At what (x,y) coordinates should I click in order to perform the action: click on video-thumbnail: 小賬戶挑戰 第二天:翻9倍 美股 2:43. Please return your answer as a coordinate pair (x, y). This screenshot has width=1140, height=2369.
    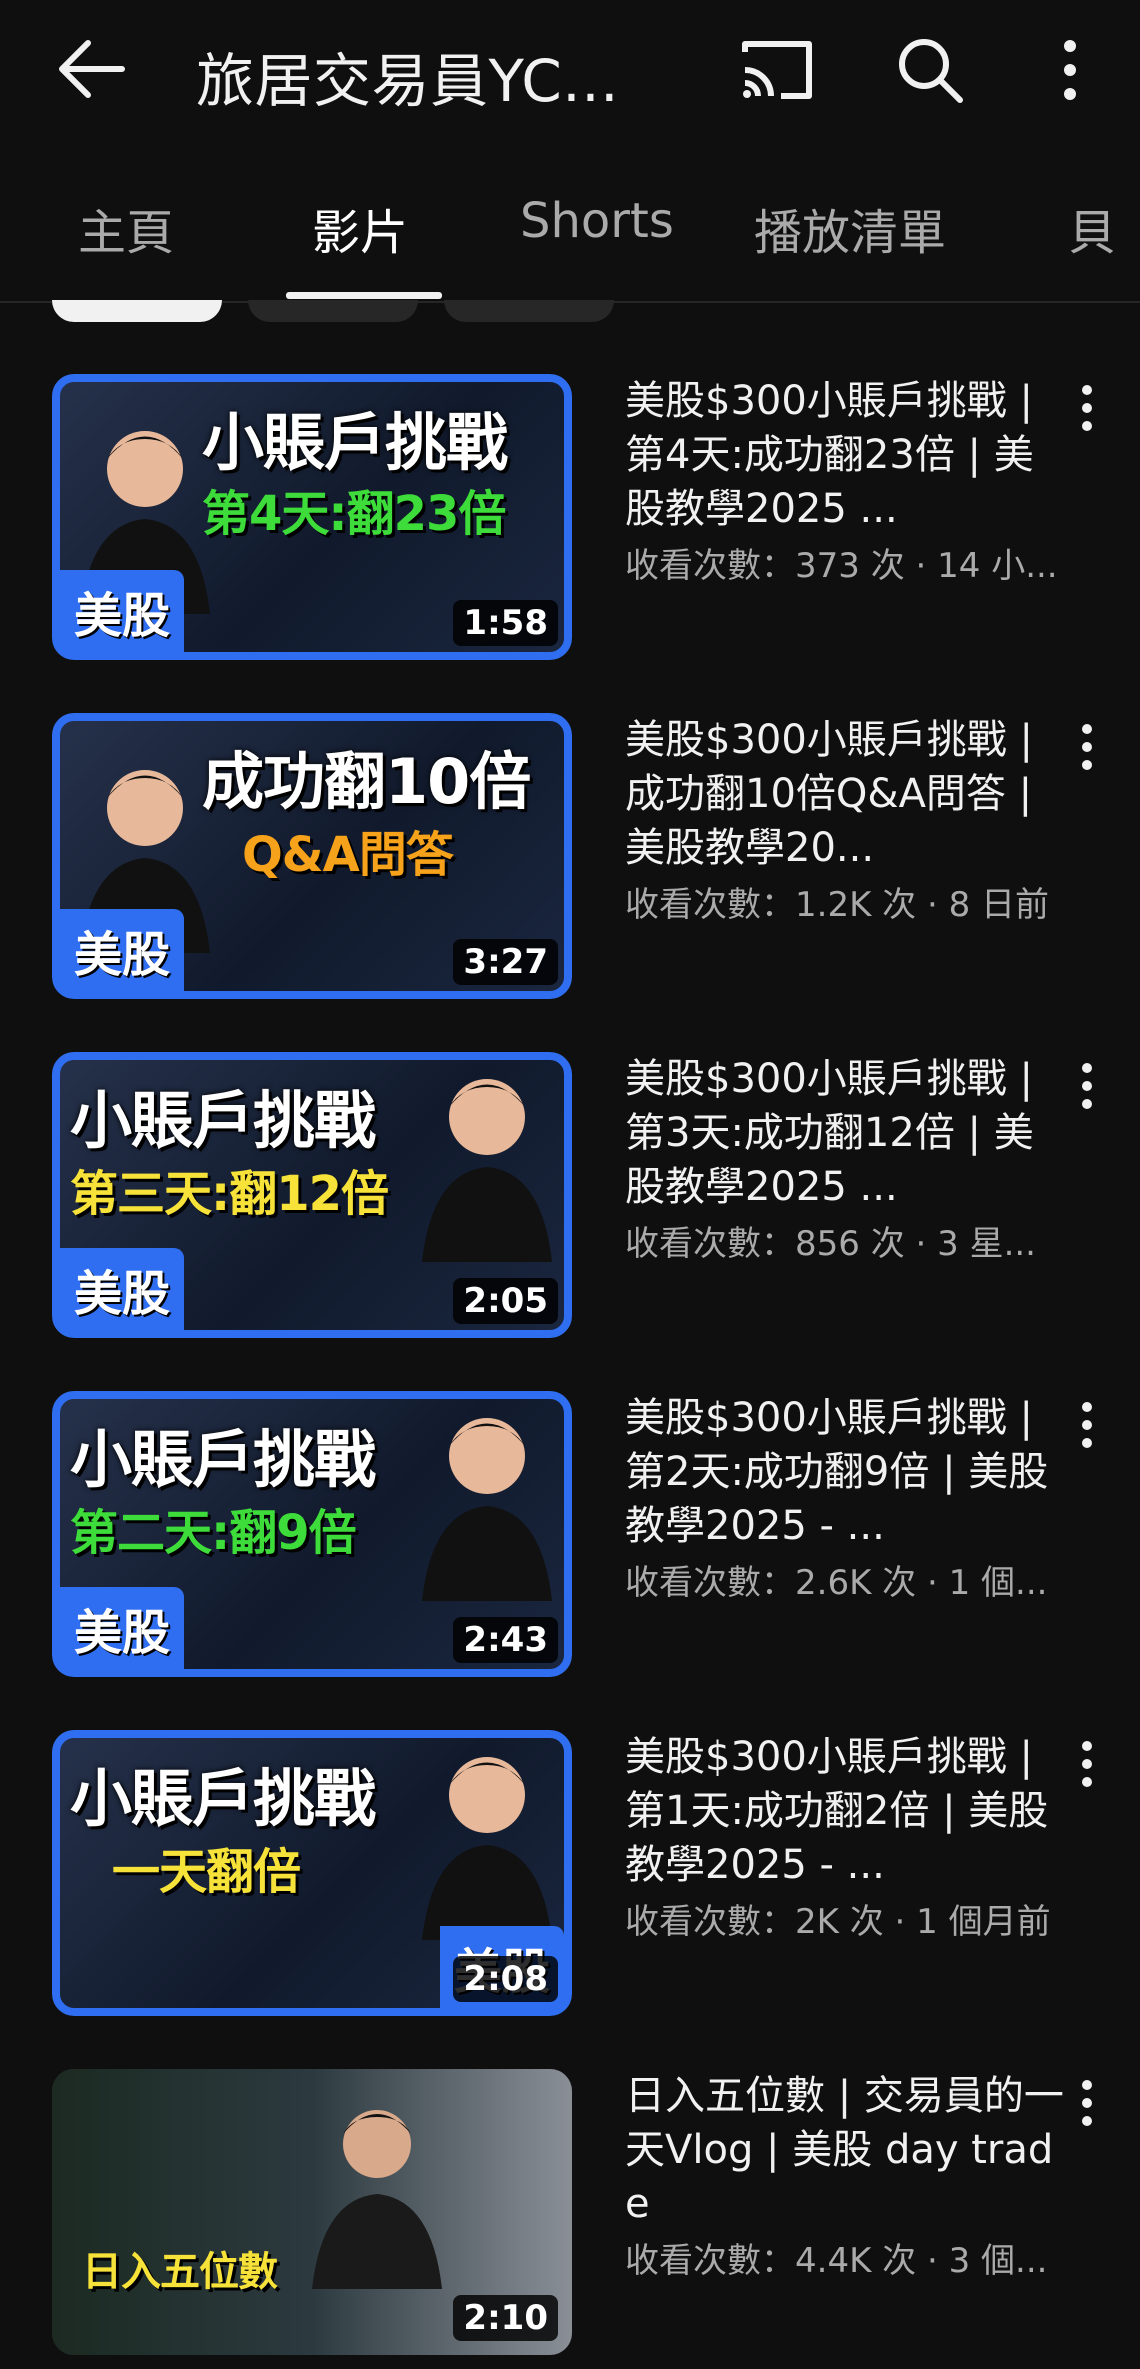
    Looking at the image, I should click on (312, 1534).